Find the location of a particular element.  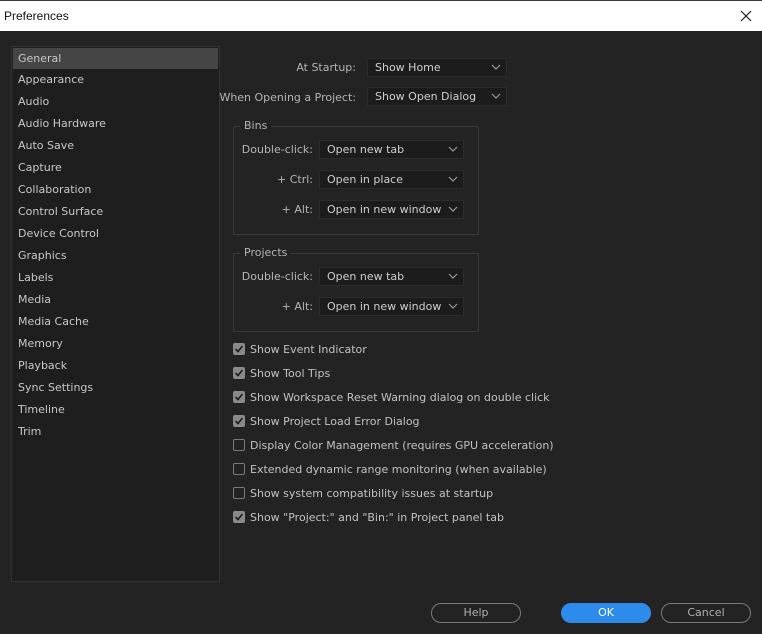

bins-double-click-value: Open new tab is located at coordinates (366, 149).